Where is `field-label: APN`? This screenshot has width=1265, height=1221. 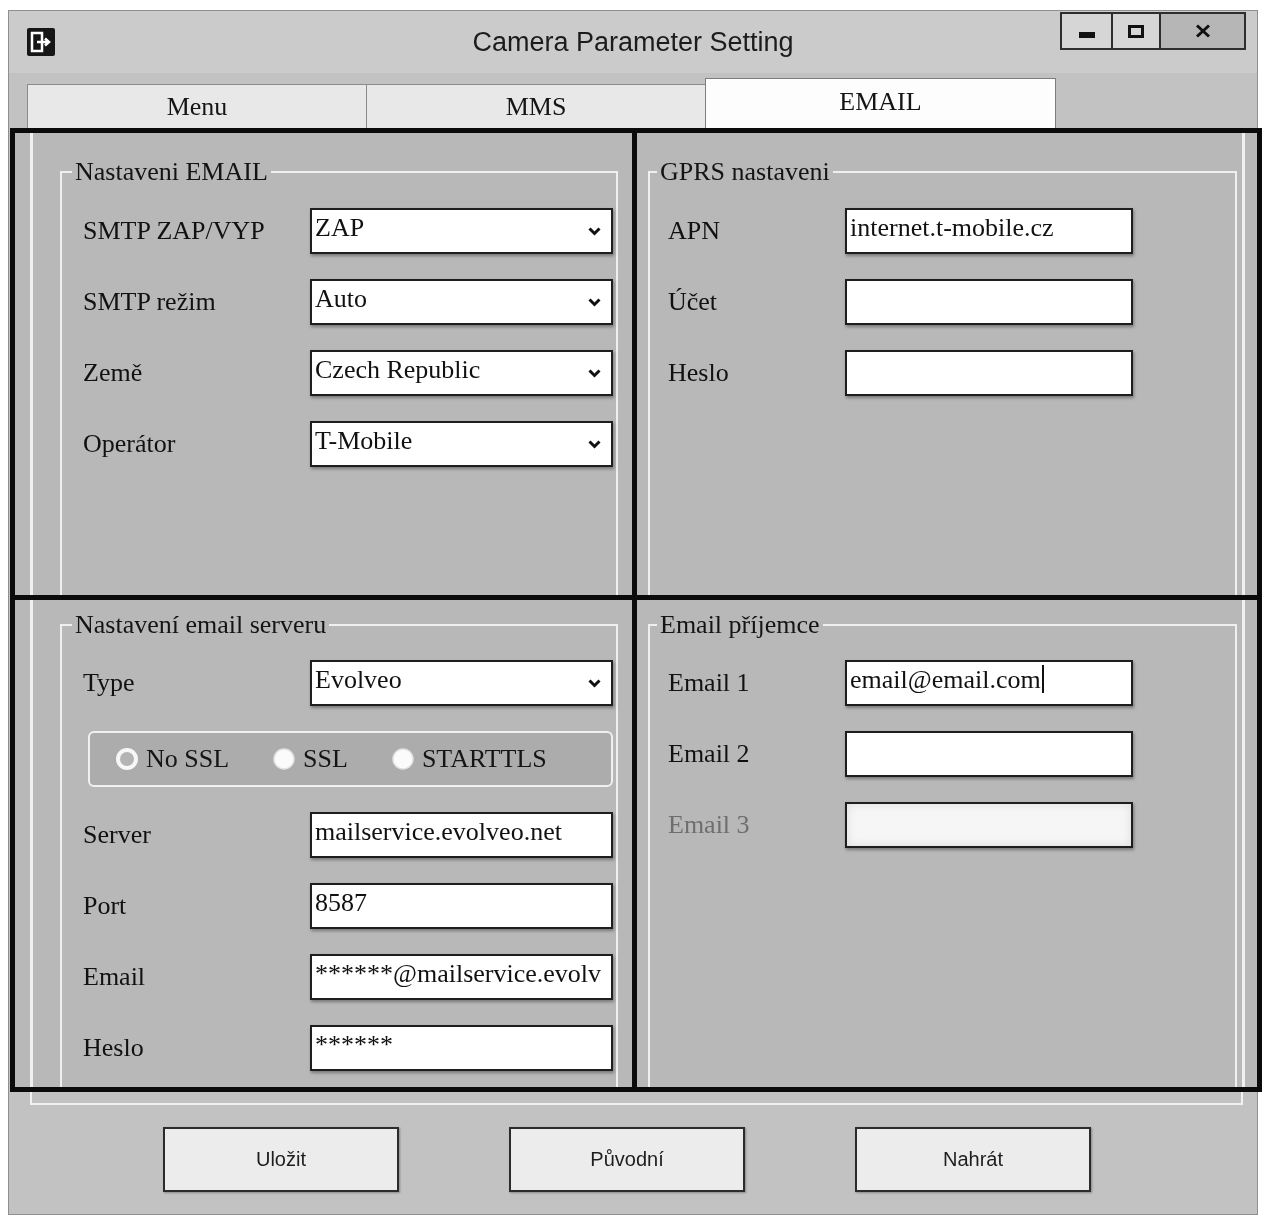
field-label: APN is located at coordinates (694, 231).